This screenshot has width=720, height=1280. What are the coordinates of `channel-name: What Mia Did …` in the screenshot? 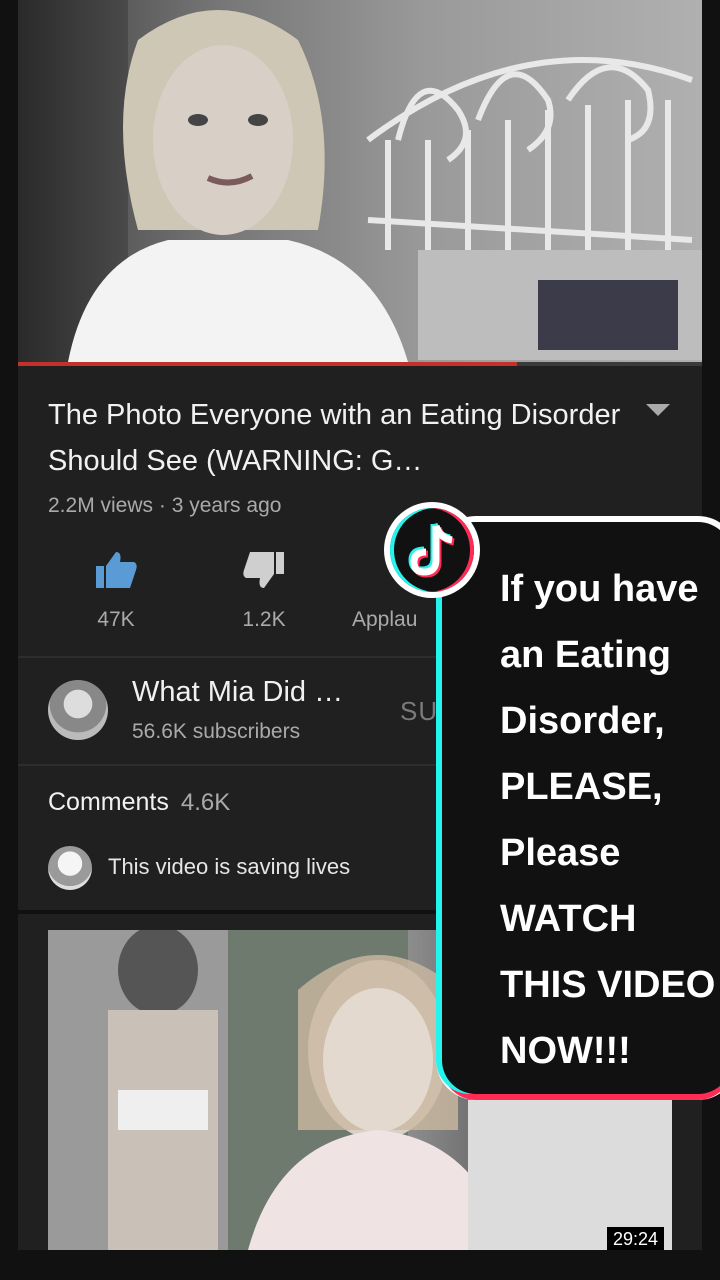 It's located at (237, 692).